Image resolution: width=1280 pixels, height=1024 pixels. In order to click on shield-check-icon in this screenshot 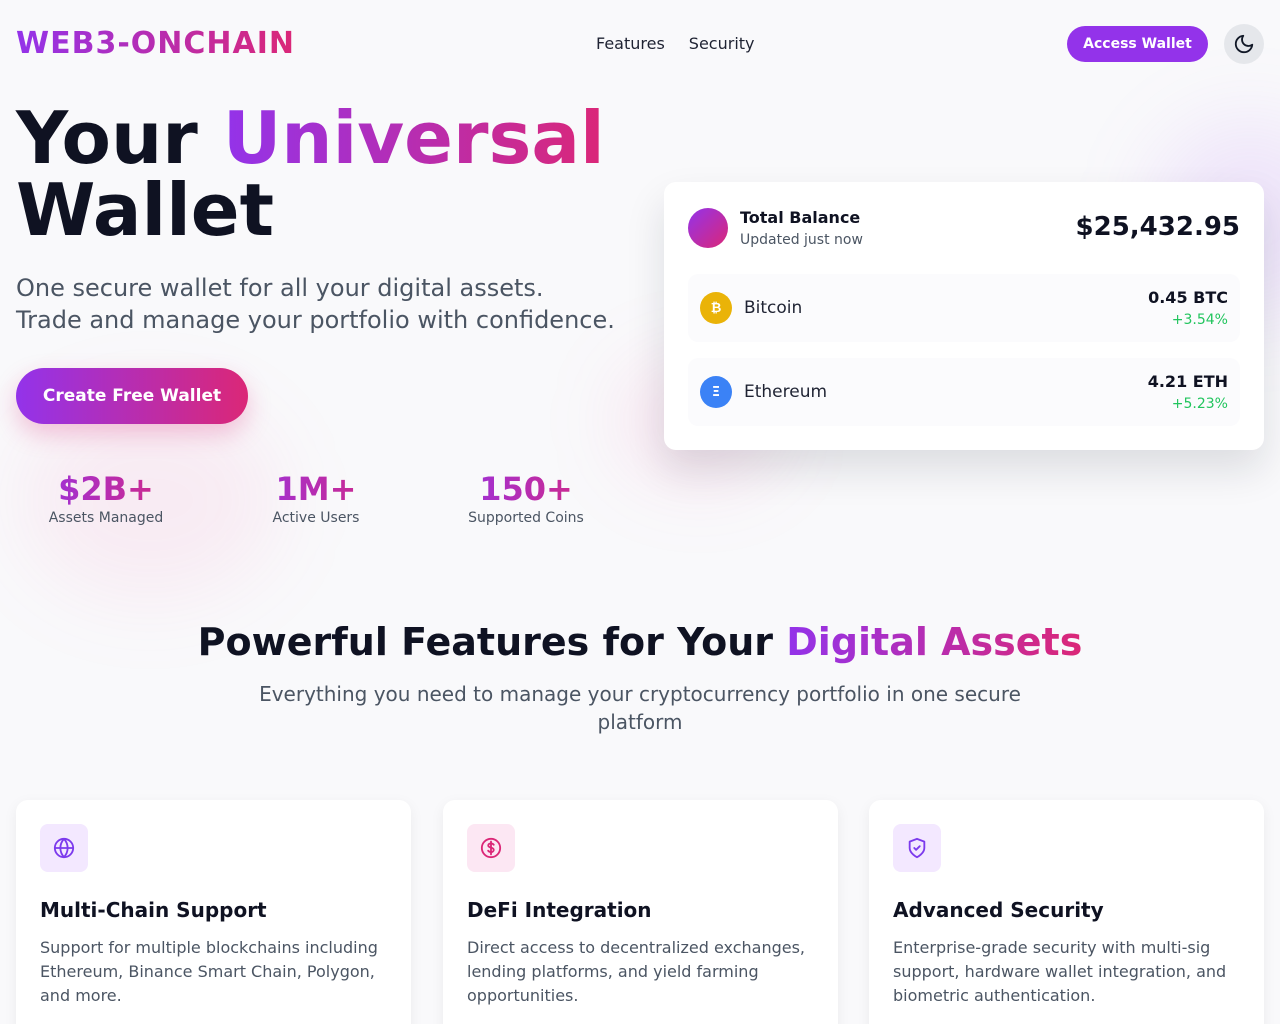, I will do `click(917, 848)`.